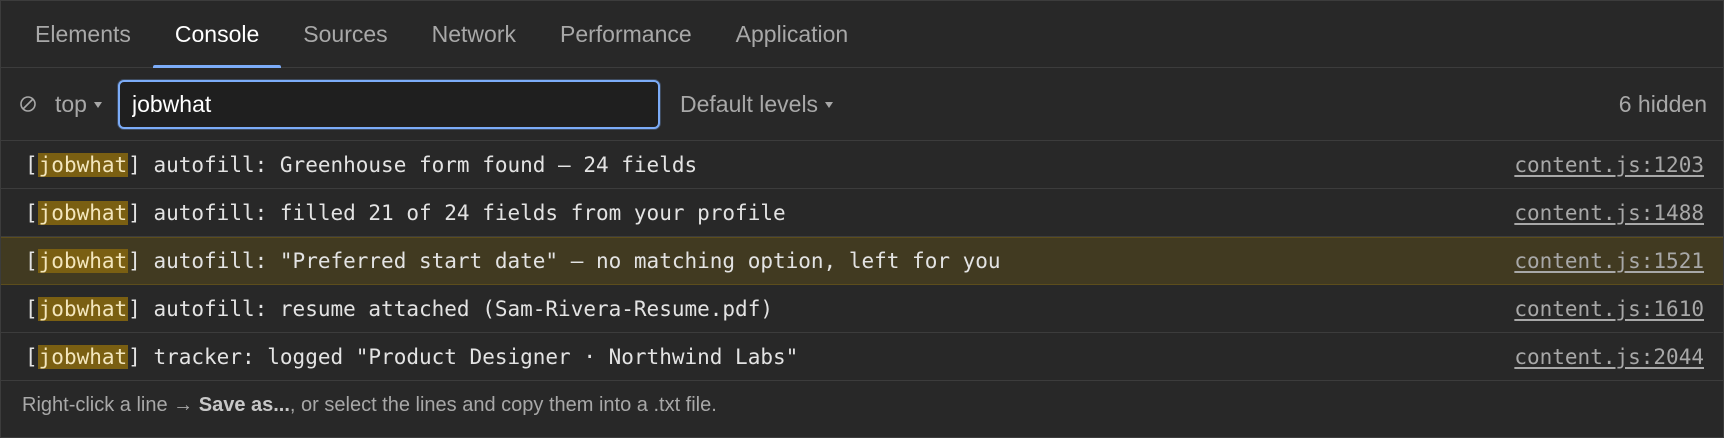 Image resolution: width=1724 pixels, height=438 pixels. I want to click on no-entry-icon, so click(28, 104).